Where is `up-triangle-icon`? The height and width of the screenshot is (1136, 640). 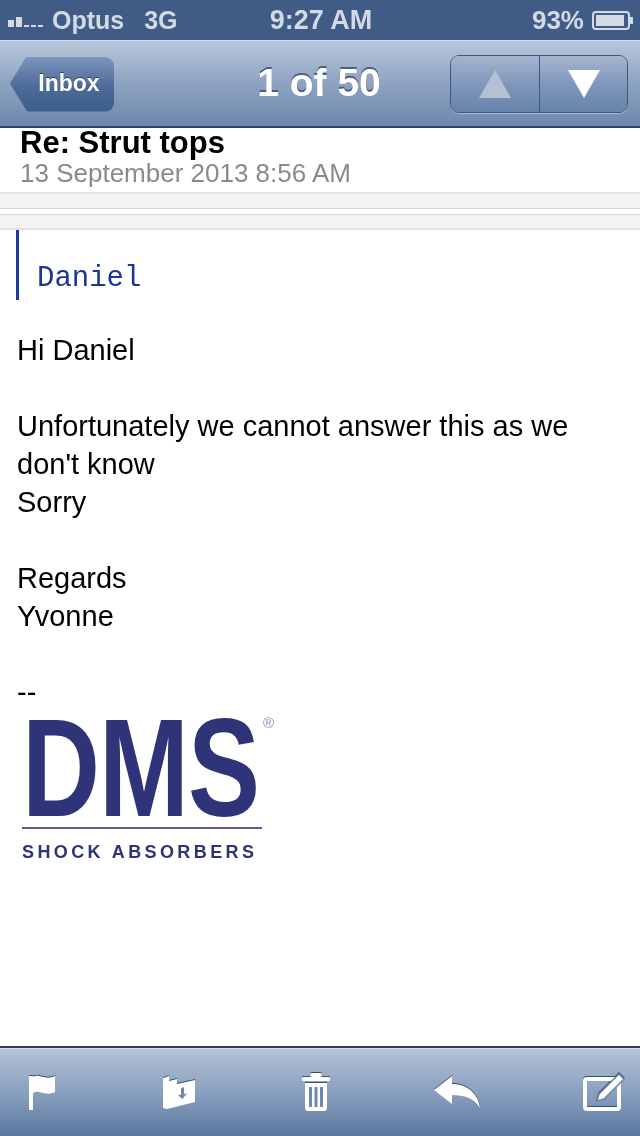
up-triangle-icon is located at coordinates (495, 83).